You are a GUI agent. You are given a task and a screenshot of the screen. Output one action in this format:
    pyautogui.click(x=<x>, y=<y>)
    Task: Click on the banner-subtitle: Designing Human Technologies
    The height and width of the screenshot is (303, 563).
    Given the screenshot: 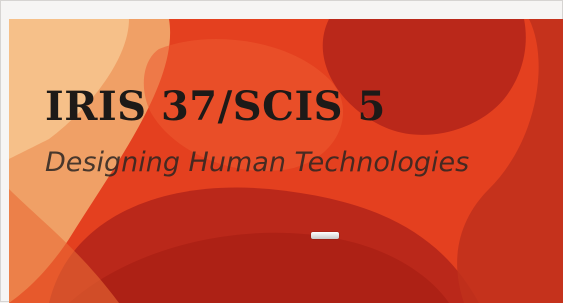 What is the action you would take?
    pyautogui.click(x=257, y=162)
    